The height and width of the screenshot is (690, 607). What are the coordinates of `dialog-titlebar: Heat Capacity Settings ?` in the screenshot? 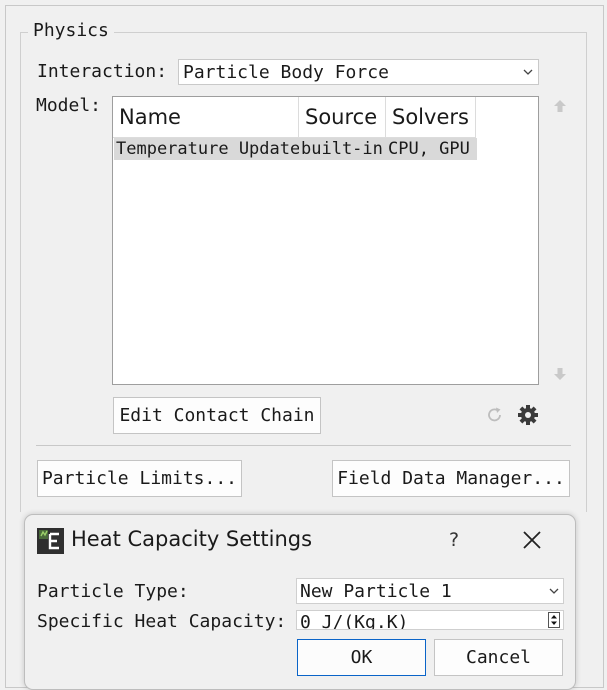 It's located at (300, 540).